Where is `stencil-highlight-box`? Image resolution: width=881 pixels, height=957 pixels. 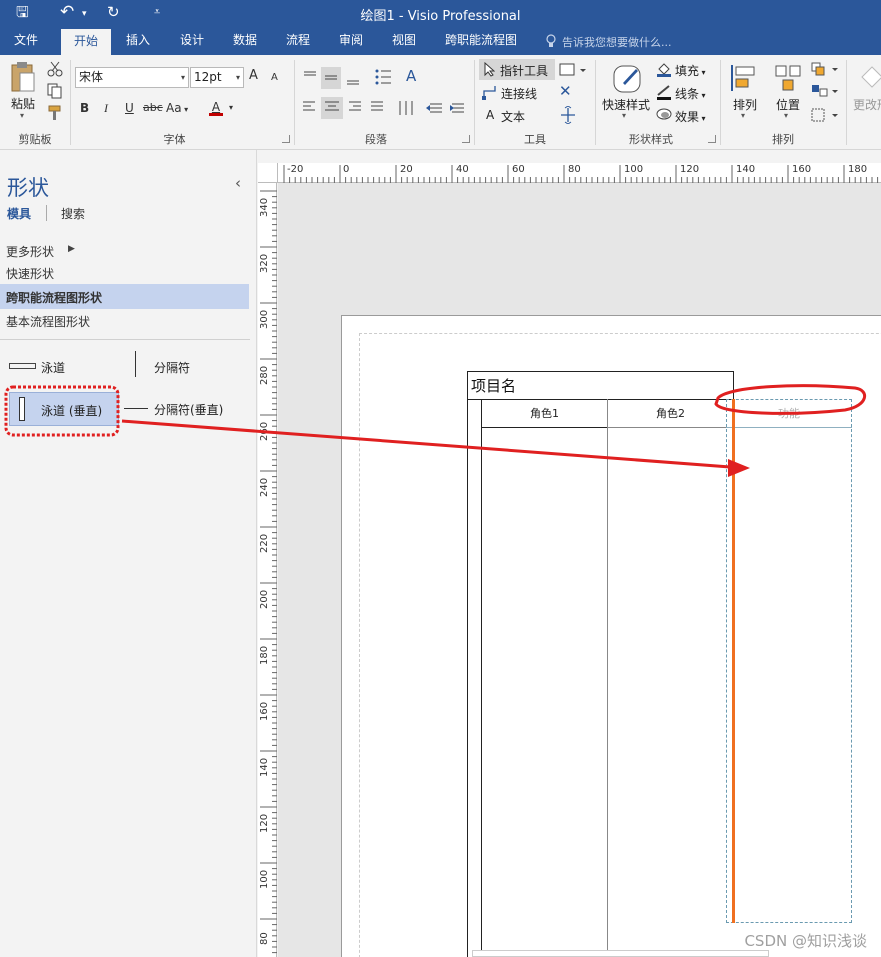
stencil-highlight-box is located at coordinates (62, 411).